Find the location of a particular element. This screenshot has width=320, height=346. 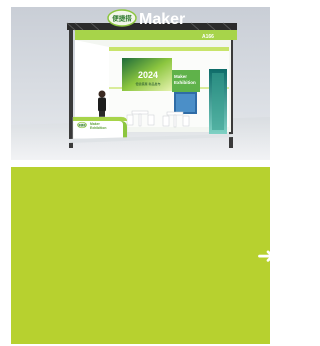

svg-text: A166 is located at coordinates (208, 37).